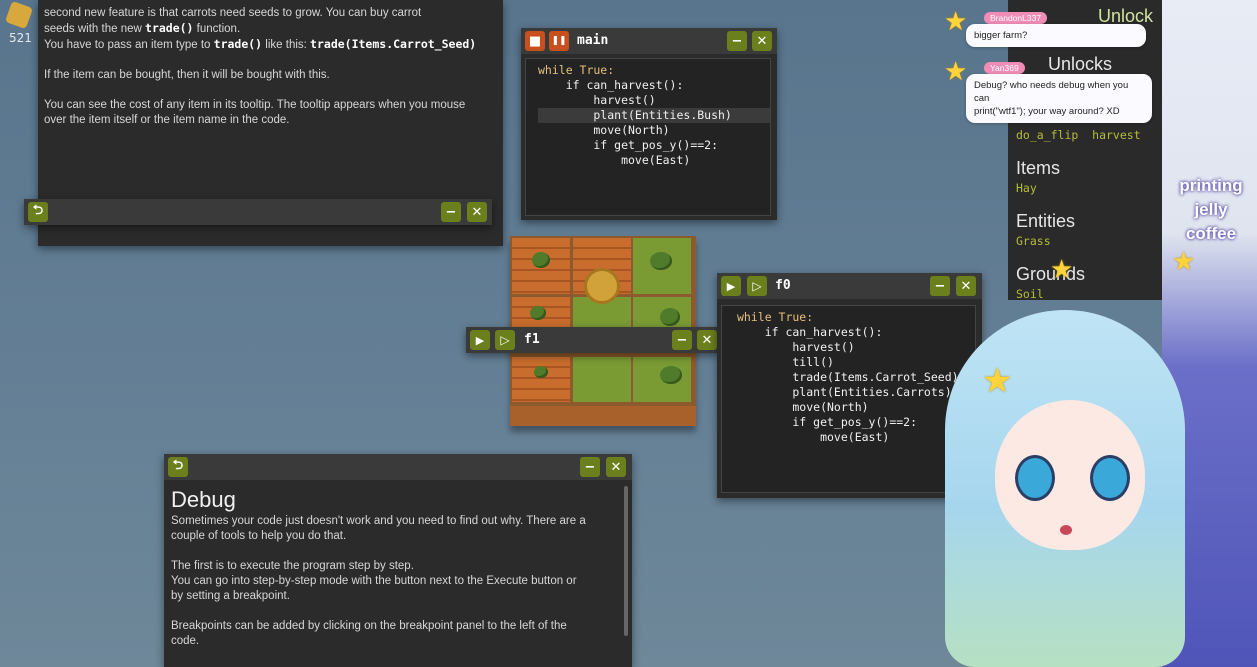 The image size is (1257, 667). I want to click on code-line: move(East), so click(614, 160).